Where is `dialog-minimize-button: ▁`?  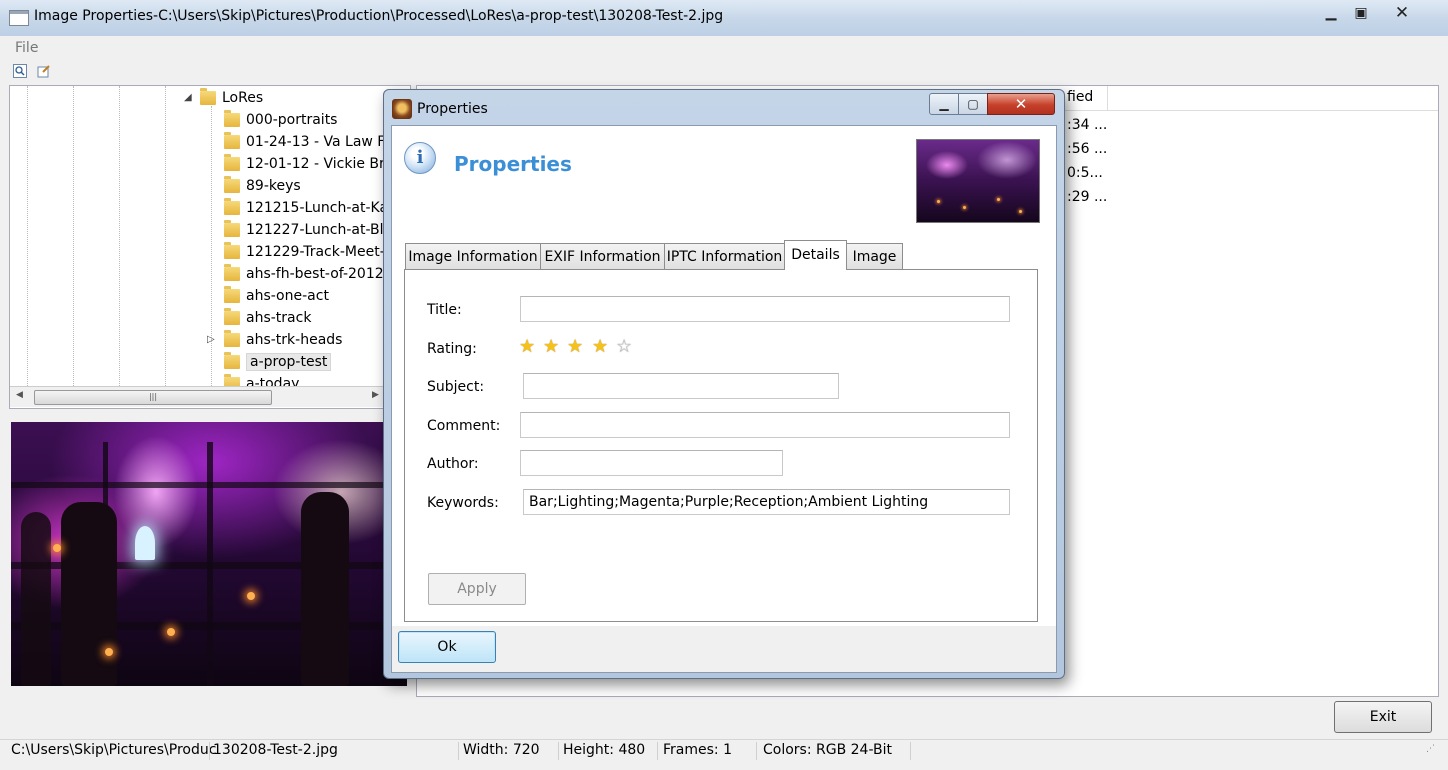
dialog-minimize-button: ▁ is located at coordinates (944, 104).